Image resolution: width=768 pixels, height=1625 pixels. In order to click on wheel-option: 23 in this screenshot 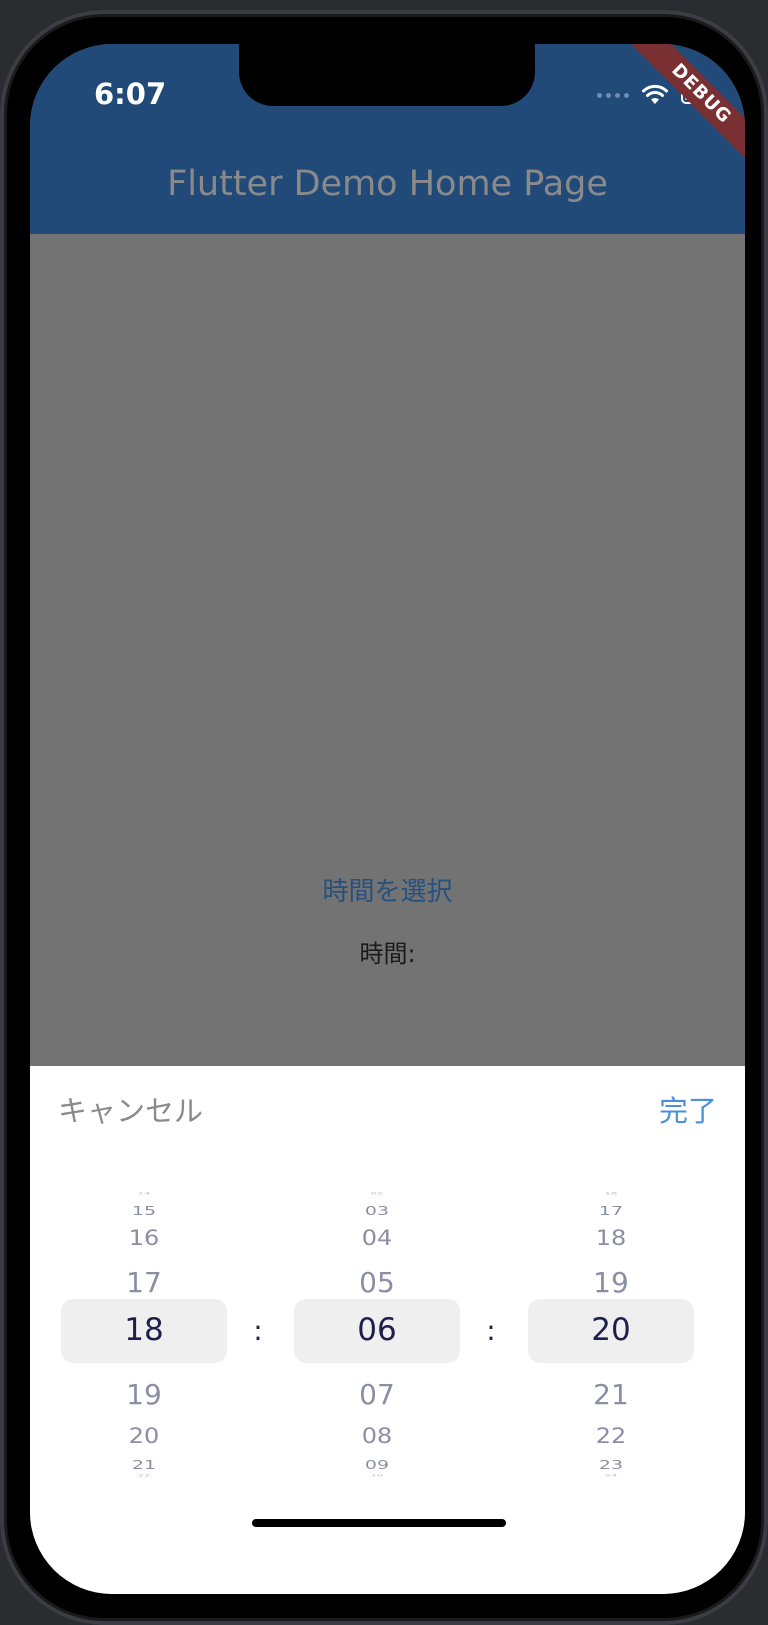, I will do `click(611, 1465)`.